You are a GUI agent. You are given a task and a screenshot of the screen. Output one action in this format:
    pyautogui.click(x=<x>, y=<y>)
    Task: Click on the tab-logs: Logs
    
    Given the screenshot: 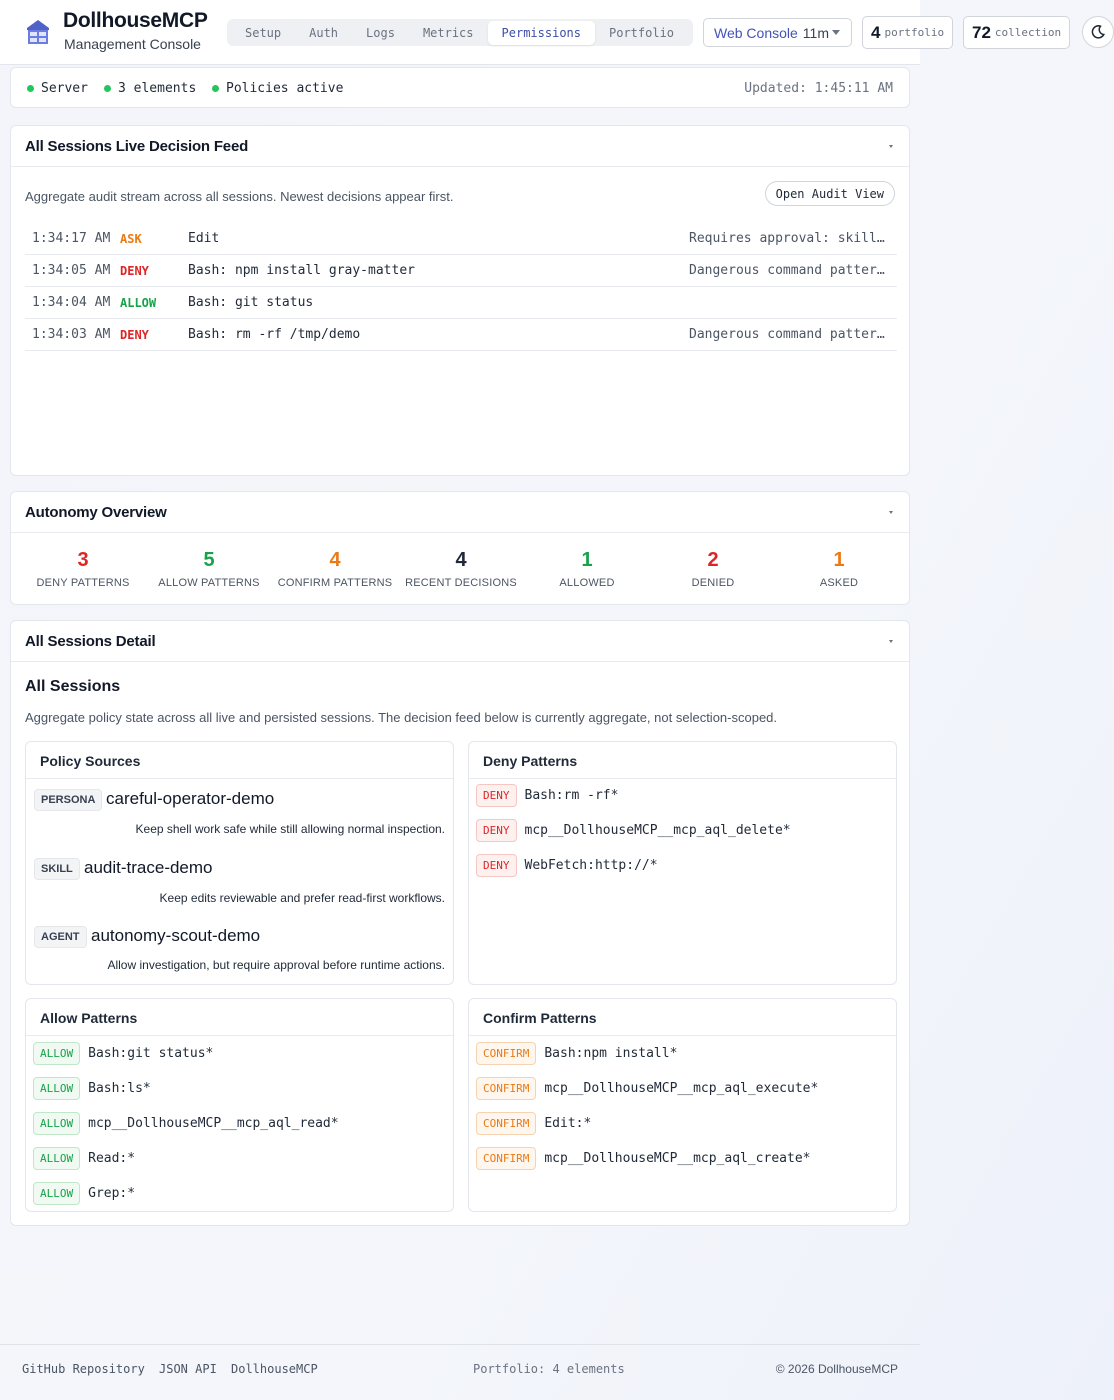 What is the action you would take?
    pyautogui.click(x=380, y=33)
    